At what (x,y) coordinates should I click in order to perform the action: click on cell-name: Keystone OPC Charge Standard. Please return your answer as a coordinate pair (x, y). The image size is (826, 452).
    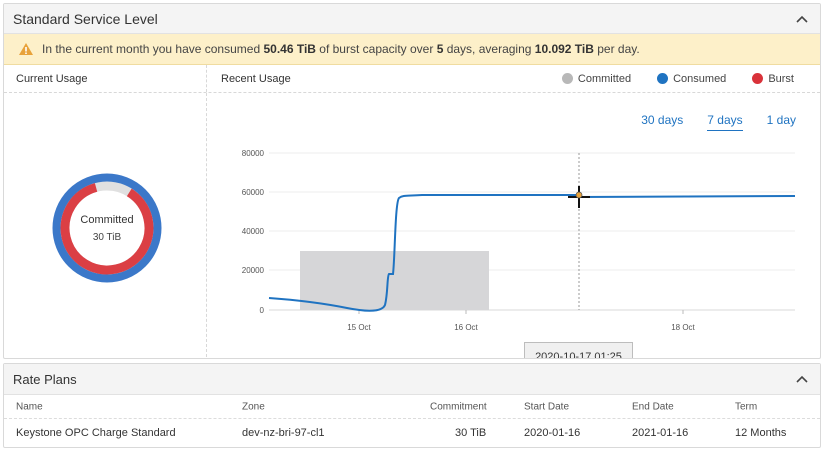
    Looking at the image, I should click on (96, 432).